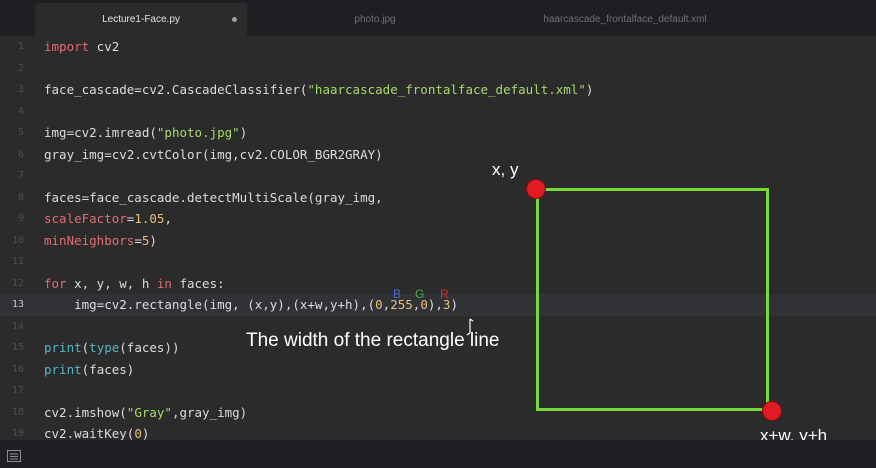 The height and width of the screenshot is (468, 876). Describe the element at coordinates (652, 299) in the screenshot. I see `rectangle-diagram` at that location.